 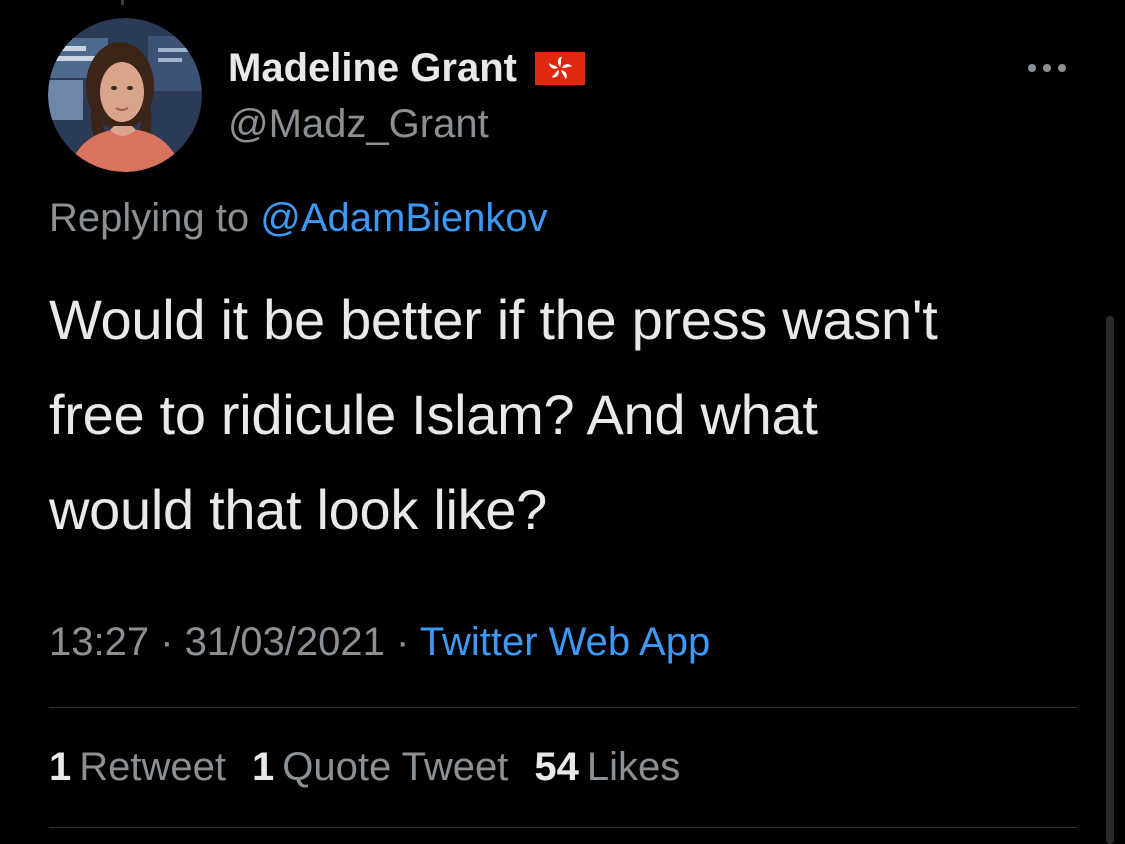 I want to click on avatar, so click(x=125, y=95).